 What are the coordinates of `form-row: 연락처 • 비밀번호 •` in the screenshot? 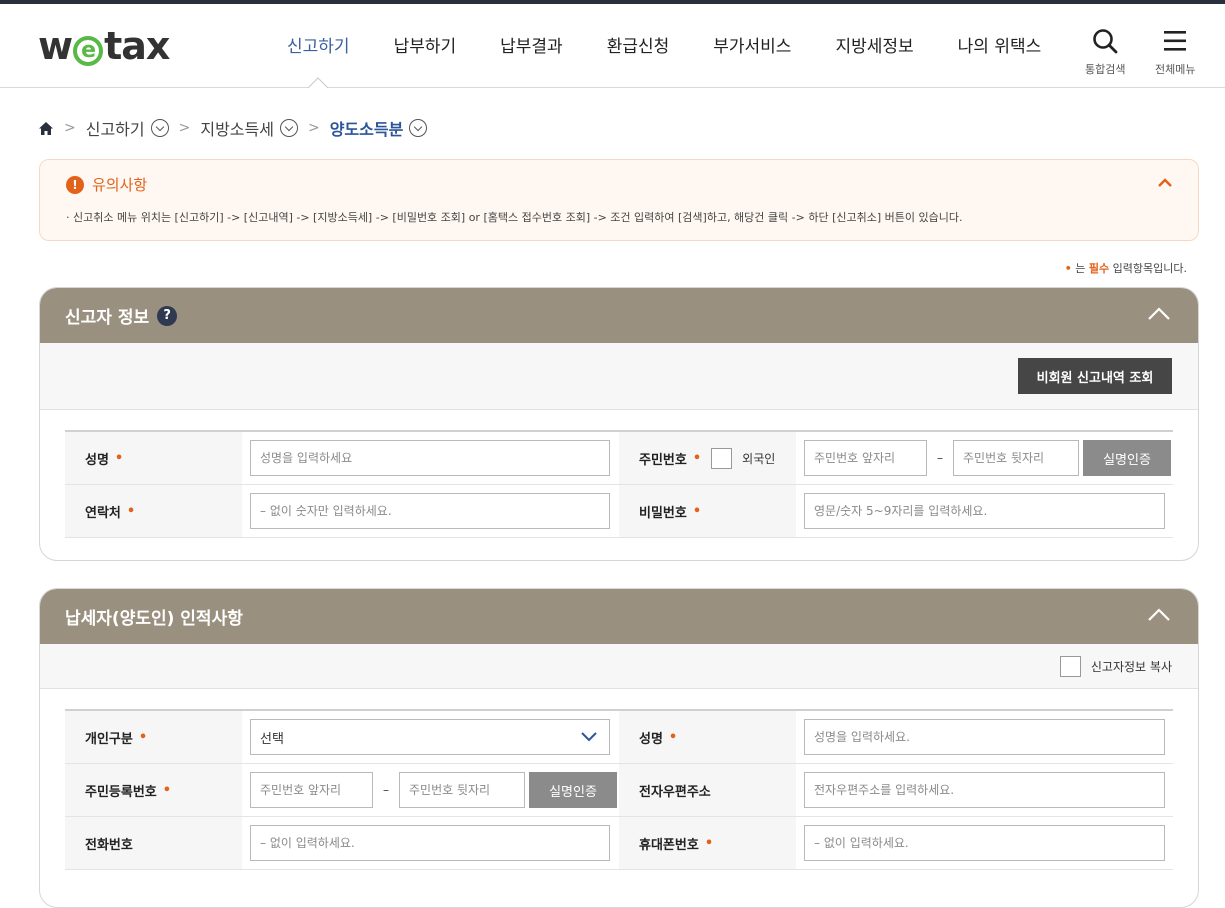 It's located at (619, 511).